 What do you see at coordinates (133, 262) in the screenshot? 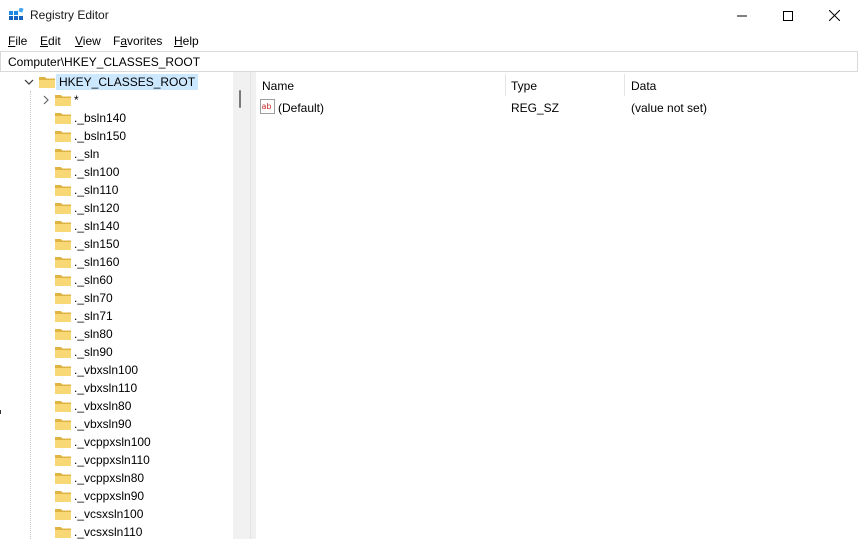
I see `tree-item: ._sln160` at bounding box center [133, 262].